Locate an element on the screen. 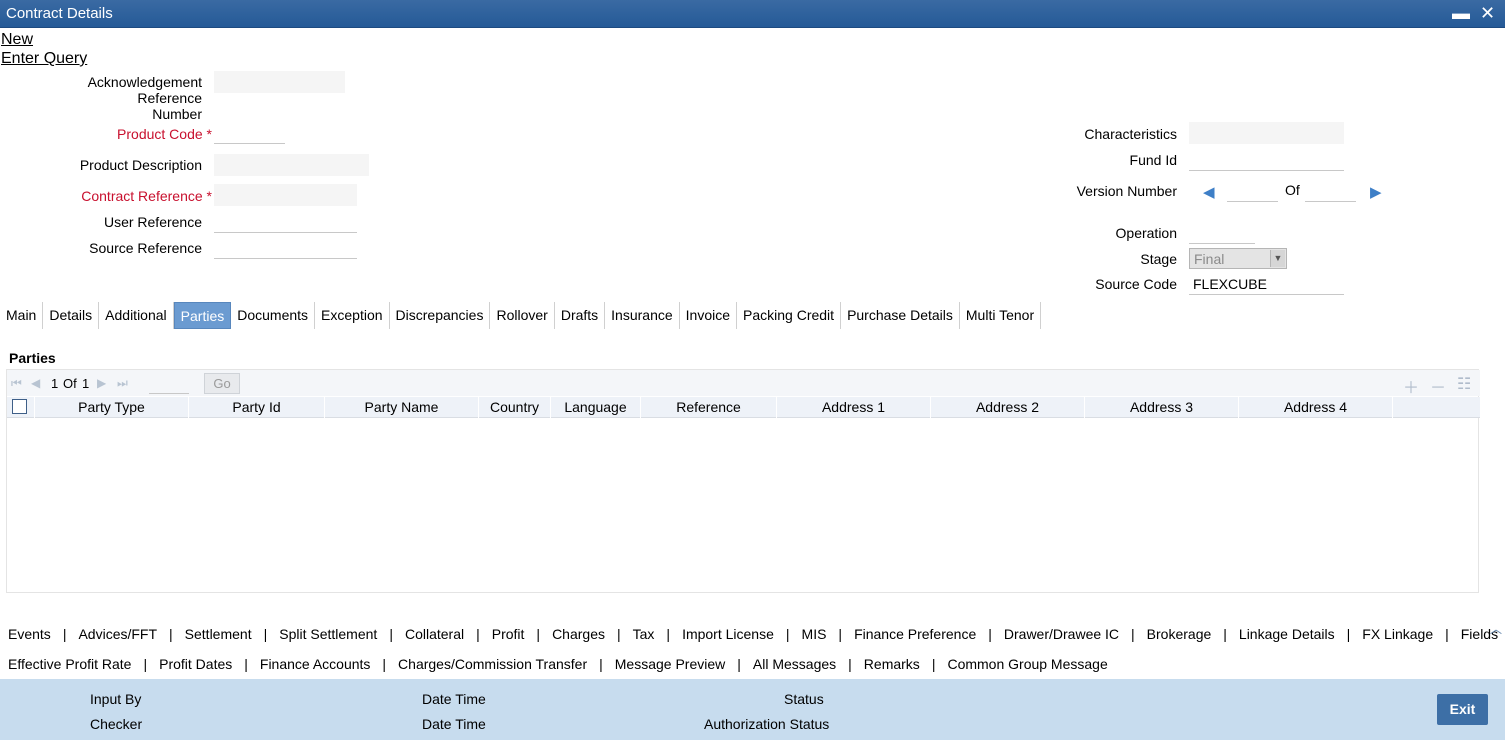 The height and width of the screenshot is (740, 1505). delete-row-icon: － is located at coordinates (1438, 386).